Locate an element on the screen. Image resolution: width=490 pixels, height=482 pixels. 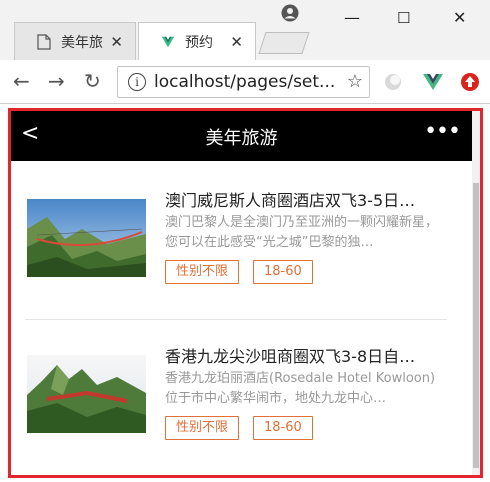
reload-icon: ↻ is located at coordinates (92, 81).